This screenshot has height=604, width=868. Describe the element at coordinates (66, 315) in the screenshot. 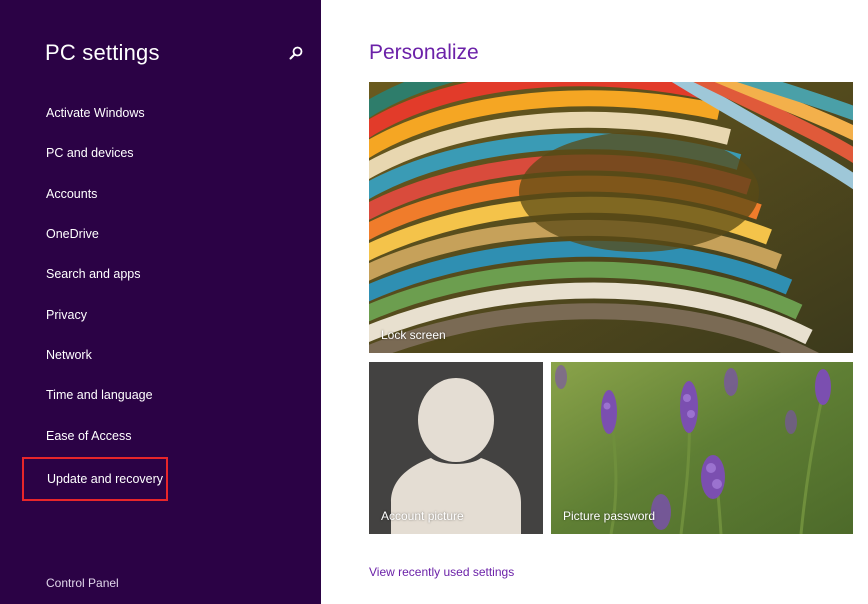

I see `sidebar-item-privacy: Privacy` at that location.